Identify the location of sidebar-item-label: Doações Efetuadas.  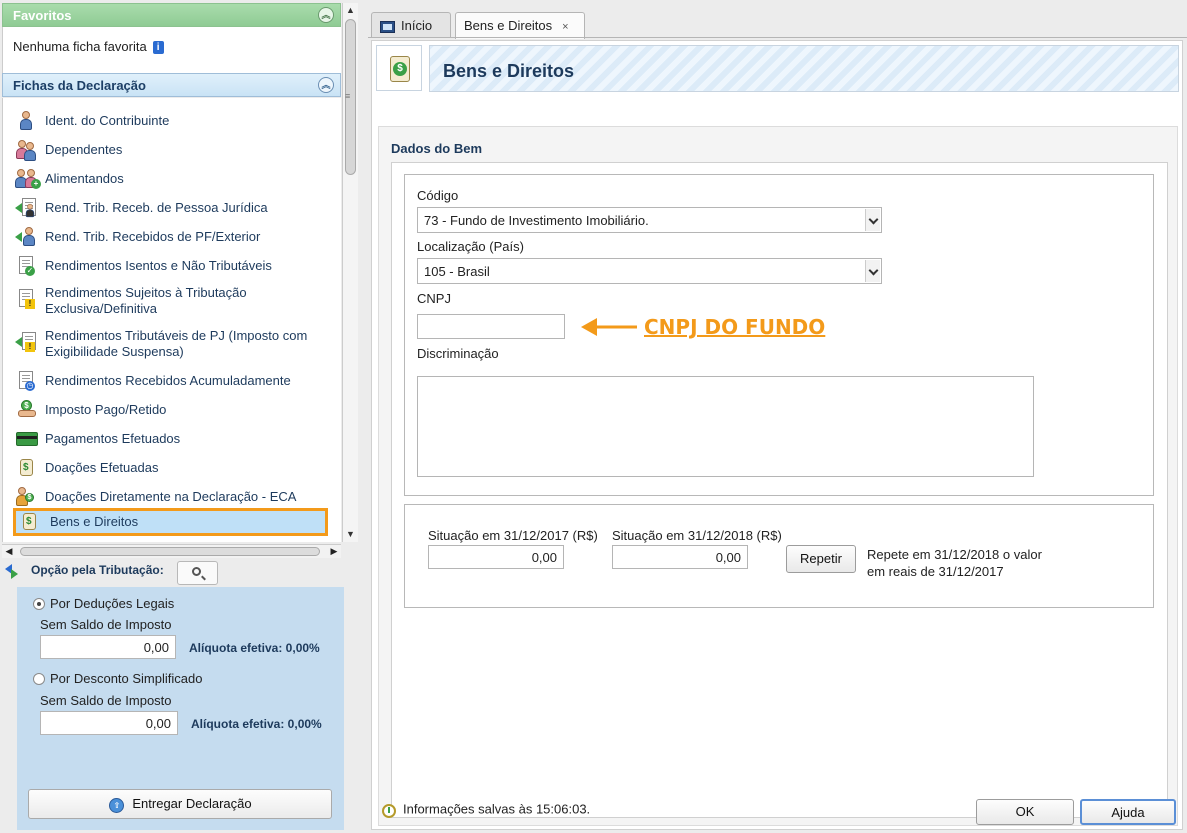
(102, 467).